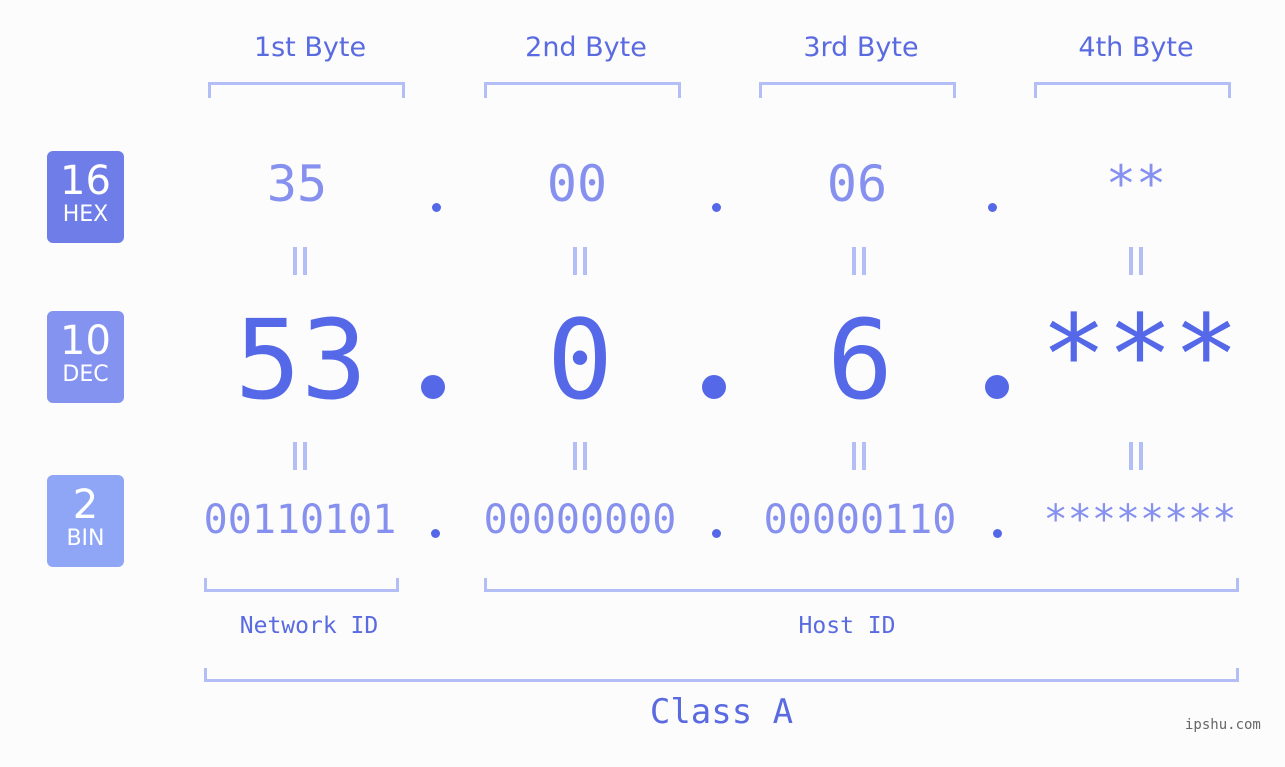 The image size is (1285, 767). Describe the element at coordinates (586, 47) in the screenshot. I see `byte-header-2: 2nd Byte` at that location.